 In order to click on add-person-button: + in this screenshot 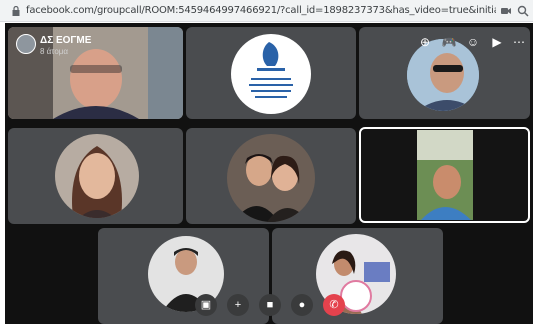, I will do `click(238, 305)`.